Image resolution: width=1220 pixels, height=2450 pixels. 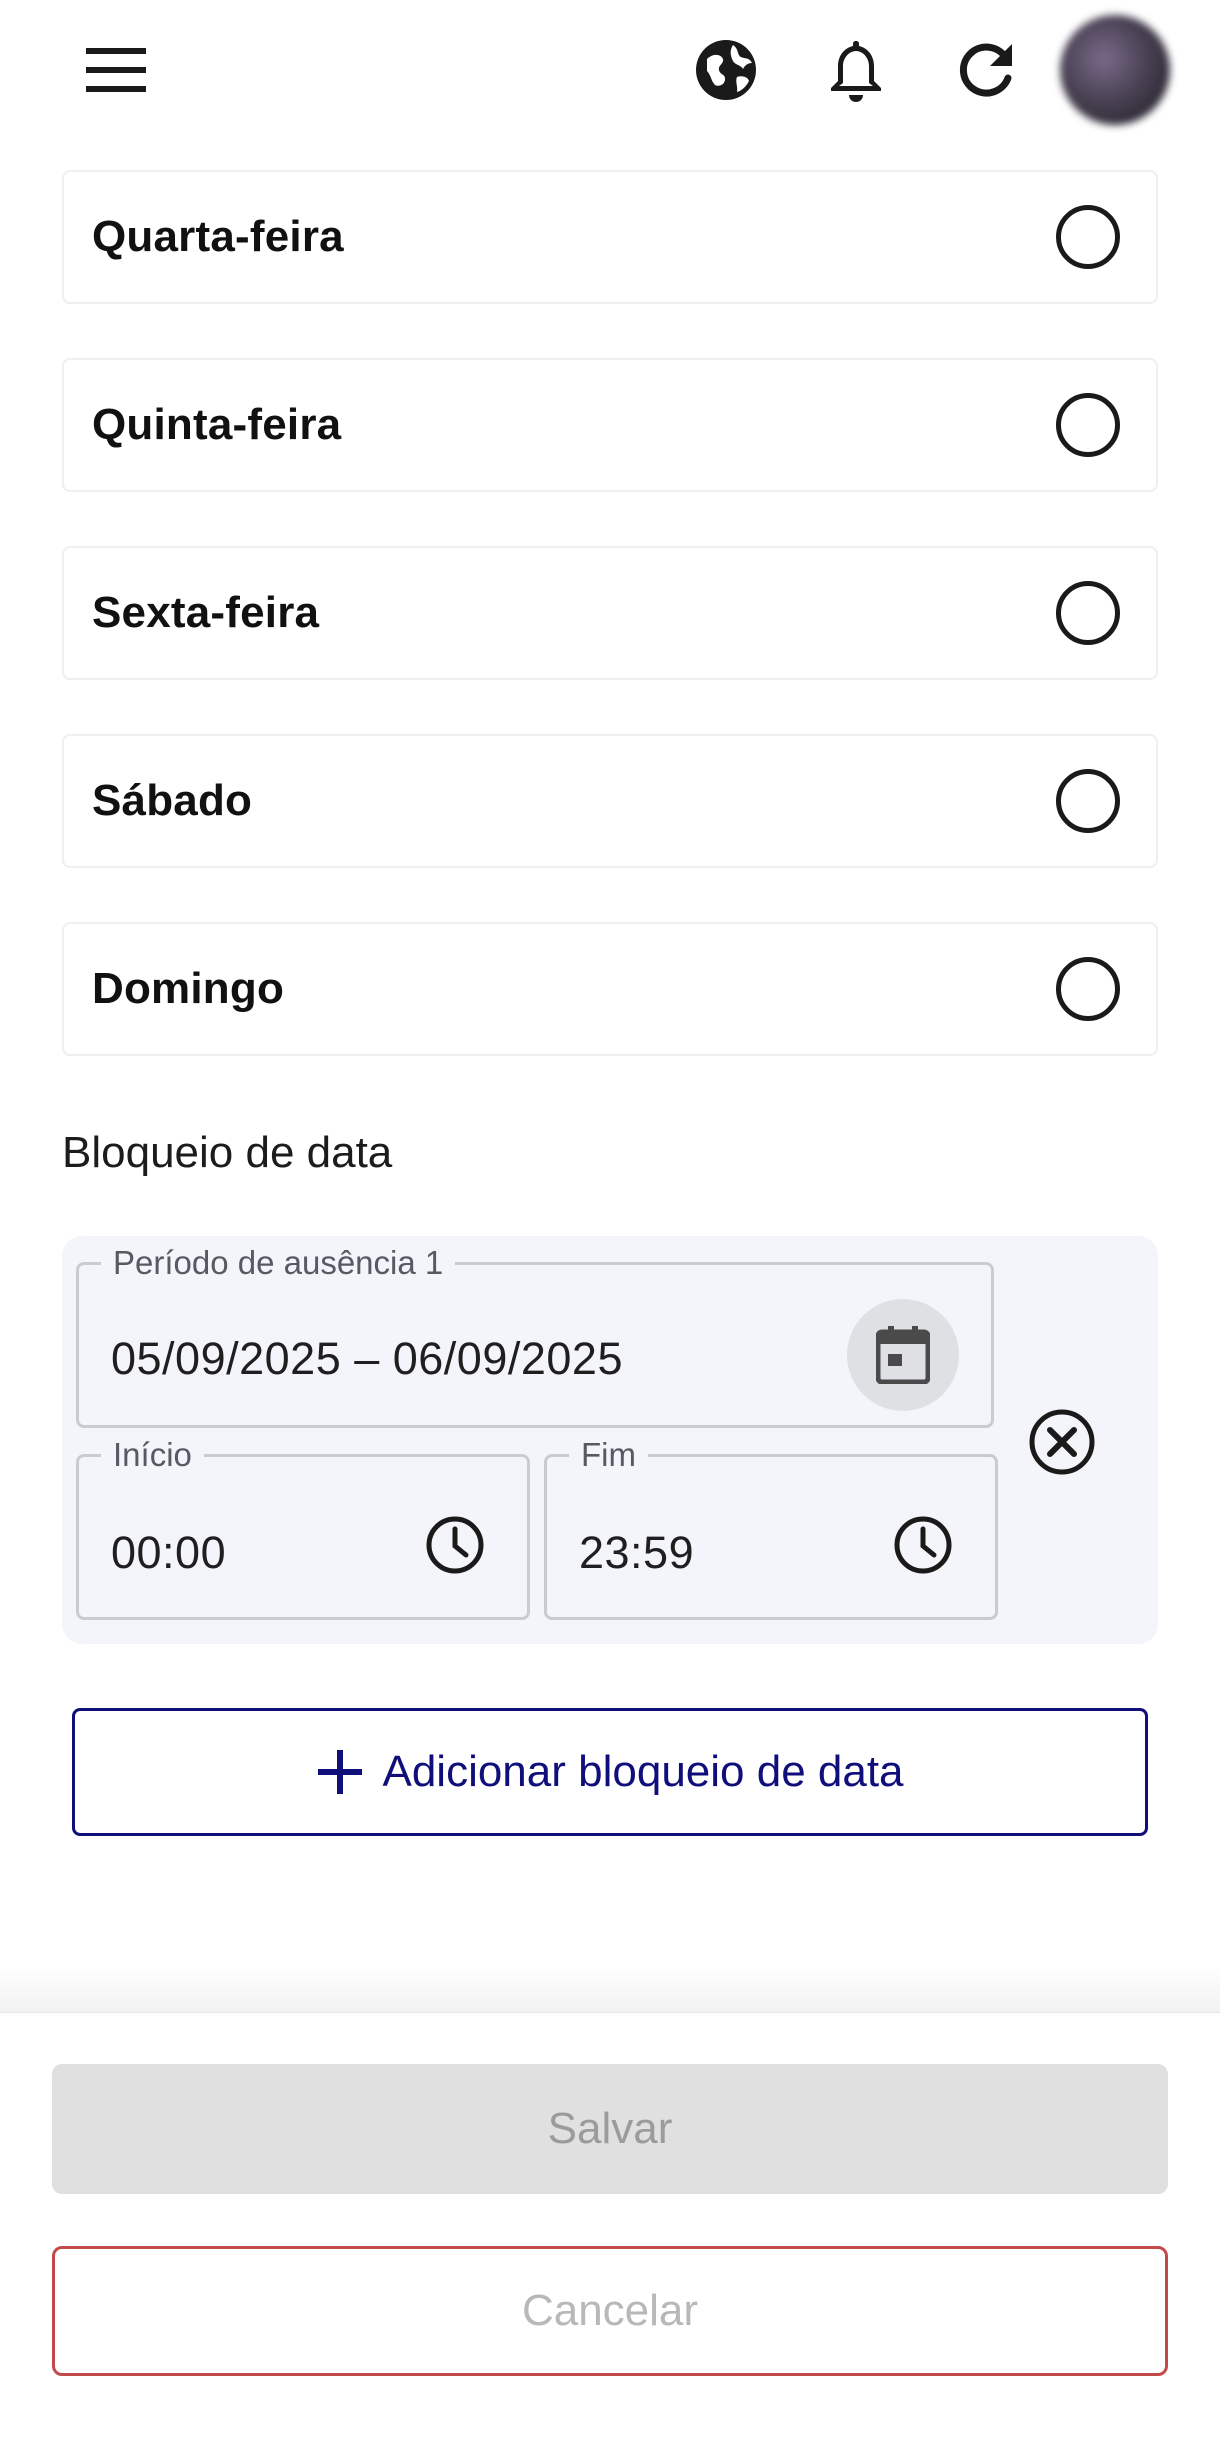 I want to click on end-time-value: 23:59, so click(x=637, y=1552).